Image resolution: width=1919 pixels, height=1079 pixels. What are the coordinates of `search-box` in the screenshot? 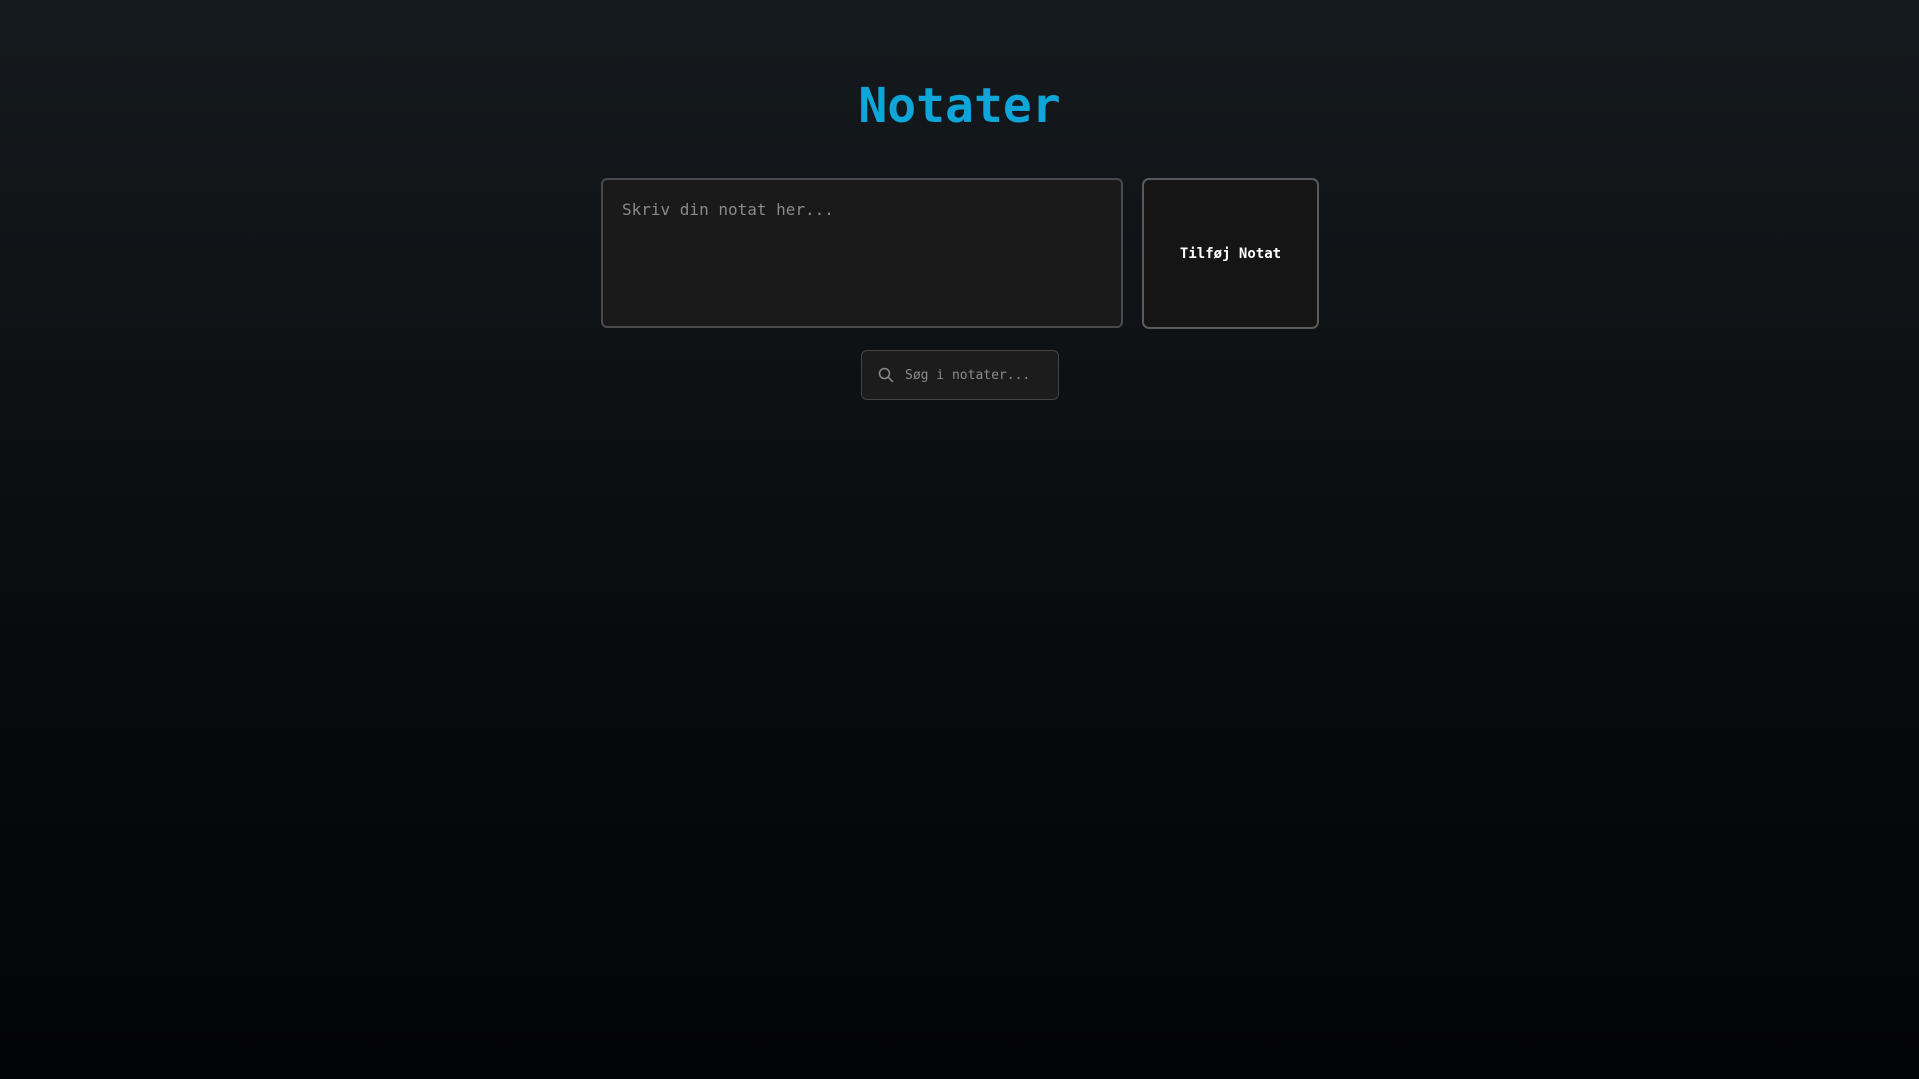 It's located at (960, 375).